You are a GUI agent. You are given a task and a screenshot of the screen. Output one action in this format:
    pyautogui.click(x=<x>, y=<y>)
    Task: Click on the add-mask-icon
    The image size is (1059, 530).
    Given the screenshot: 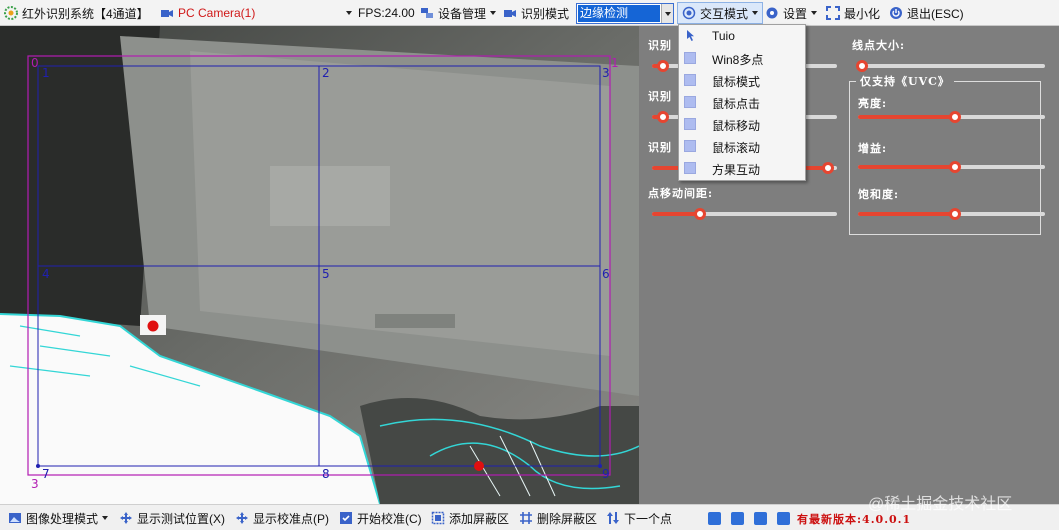 What is the action you would take?
    pyautogui.click(x=438, y=518)
    